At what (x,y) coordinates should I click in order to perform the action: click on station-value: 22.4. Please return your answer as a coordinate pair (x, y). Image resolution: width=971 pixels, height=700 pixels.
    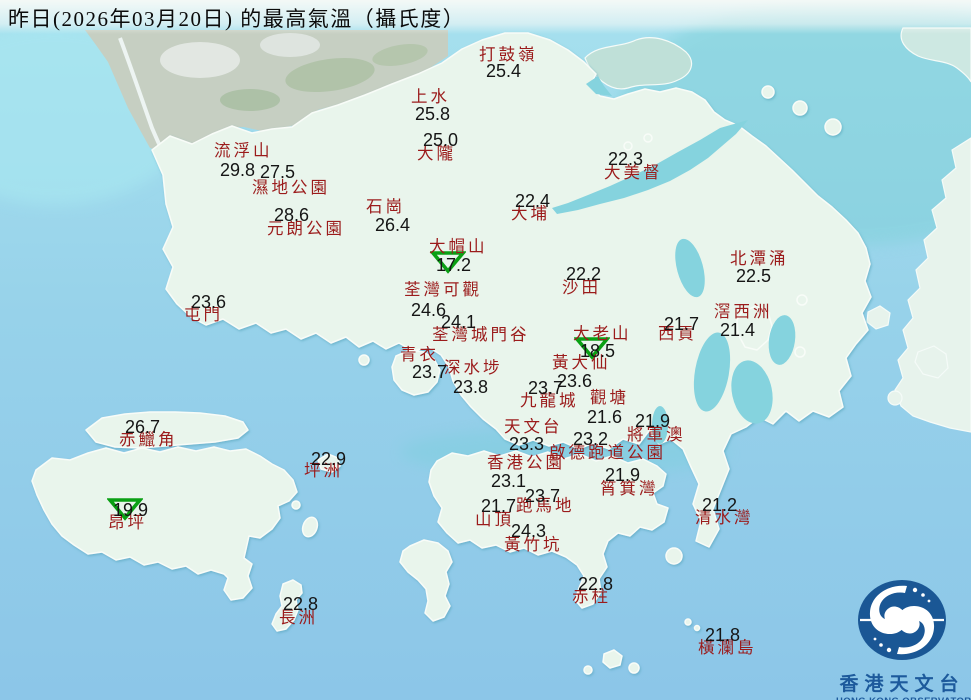
    Looking at the image, I should click on (533, 201).